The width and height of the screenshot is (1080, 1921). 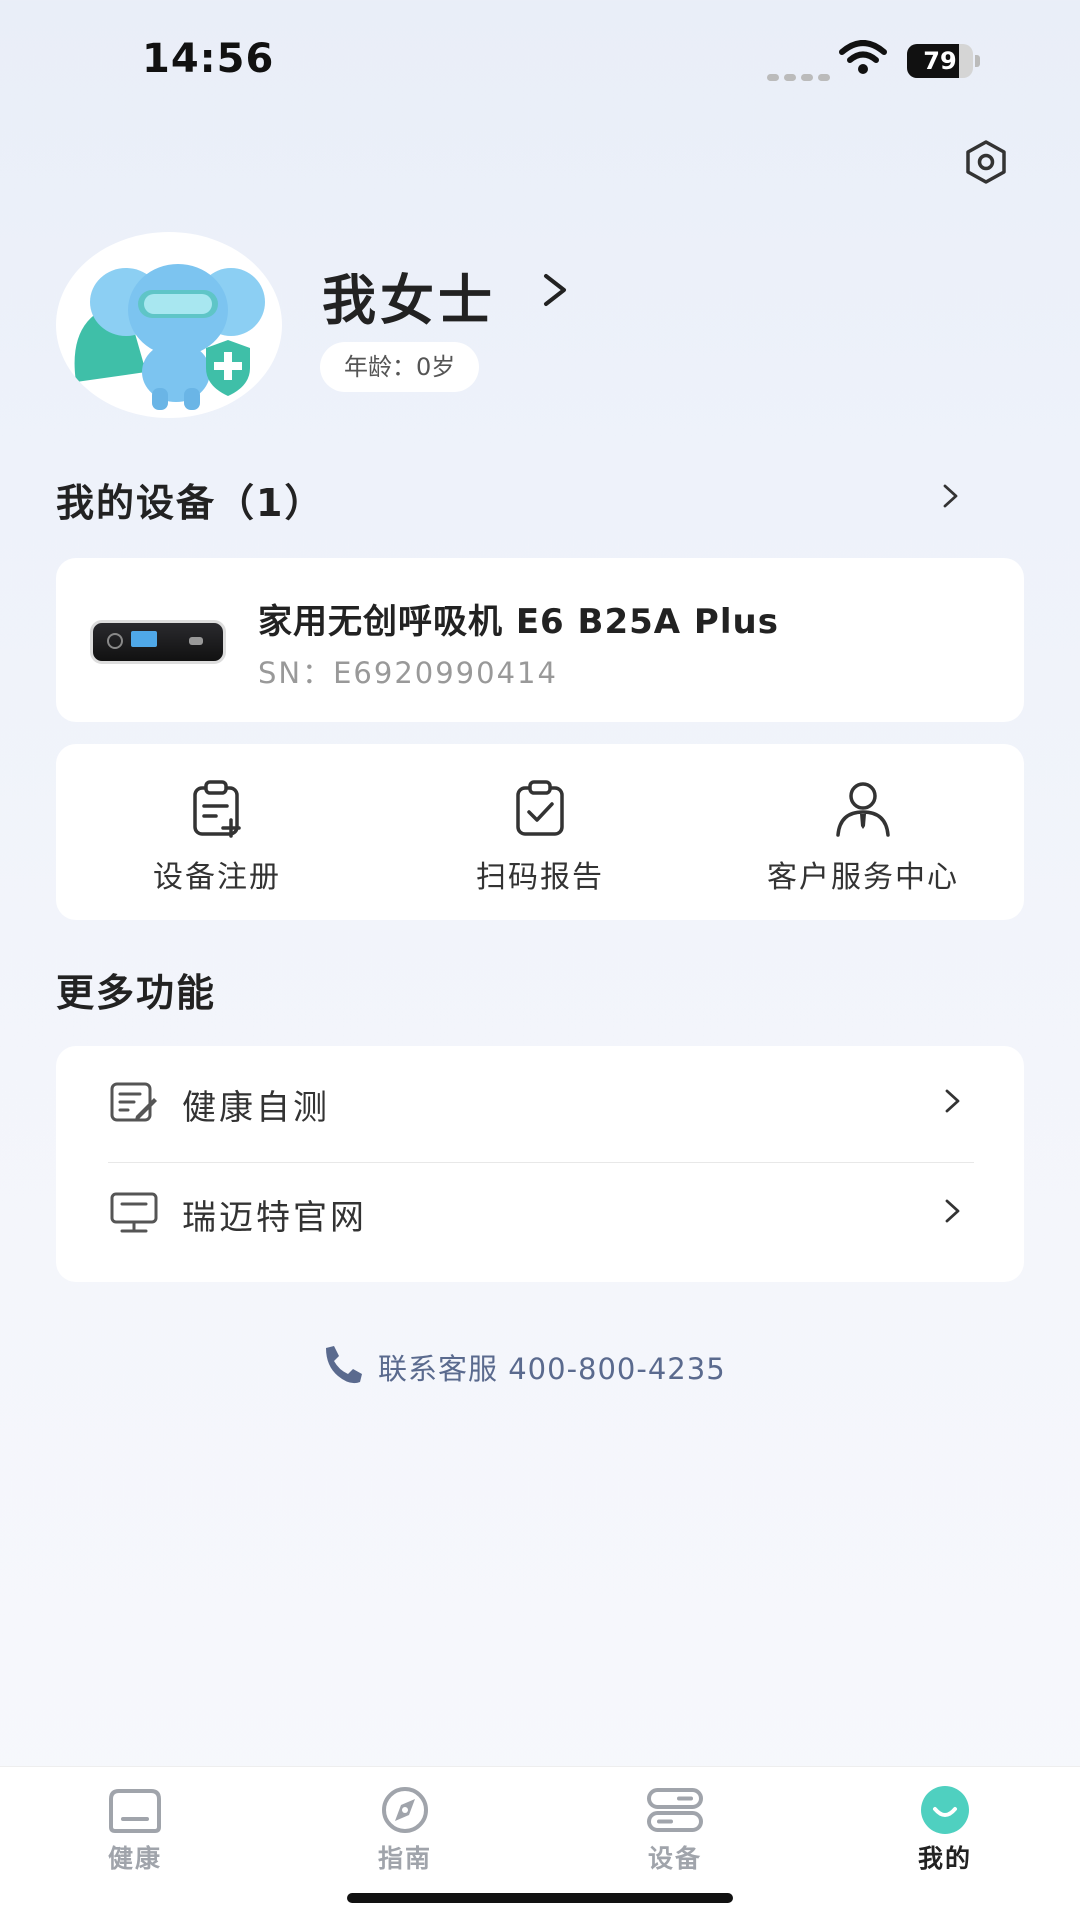 What do you see at coordinates (944, 1858) in the screenshot?
I see `tab-mine-label: 我的` at bounding box center [944, 1858].